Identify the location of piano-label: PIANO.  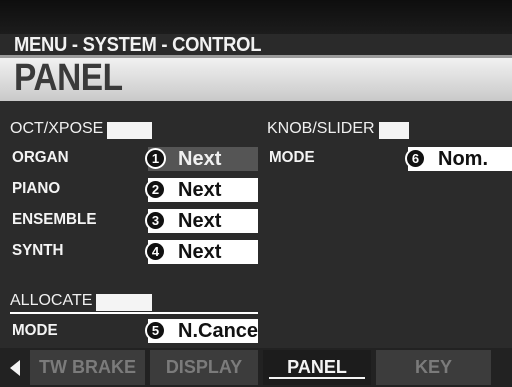
(36, 188).